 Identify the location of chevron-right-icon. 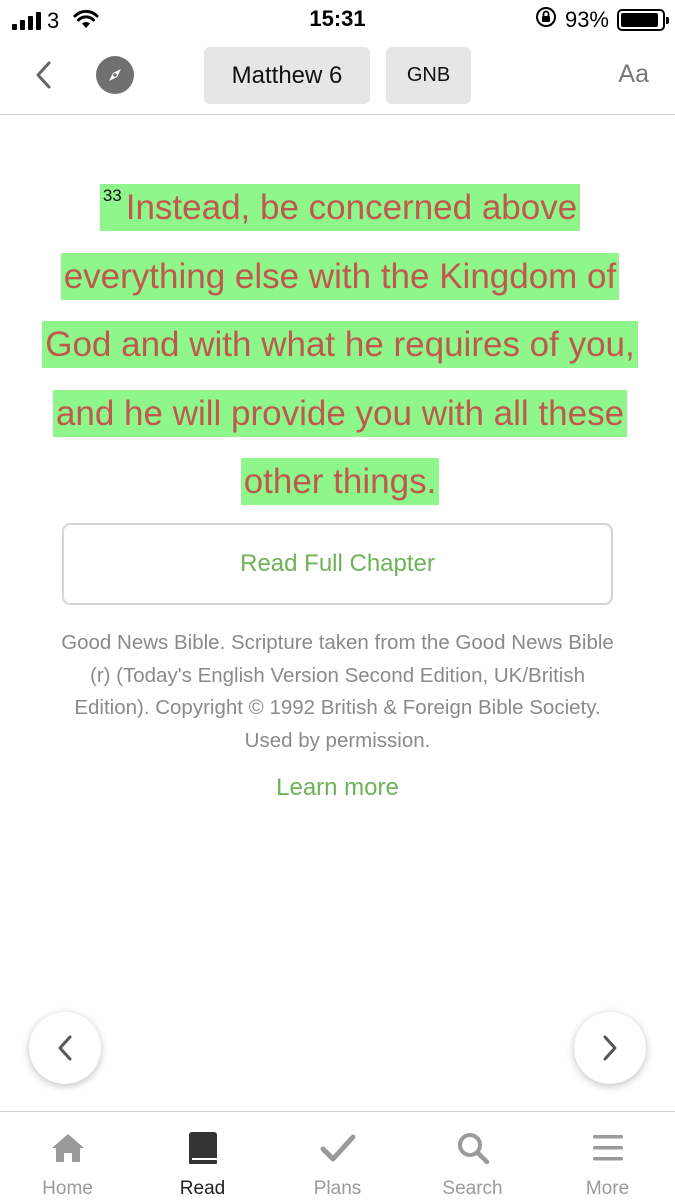
(610, 1048).